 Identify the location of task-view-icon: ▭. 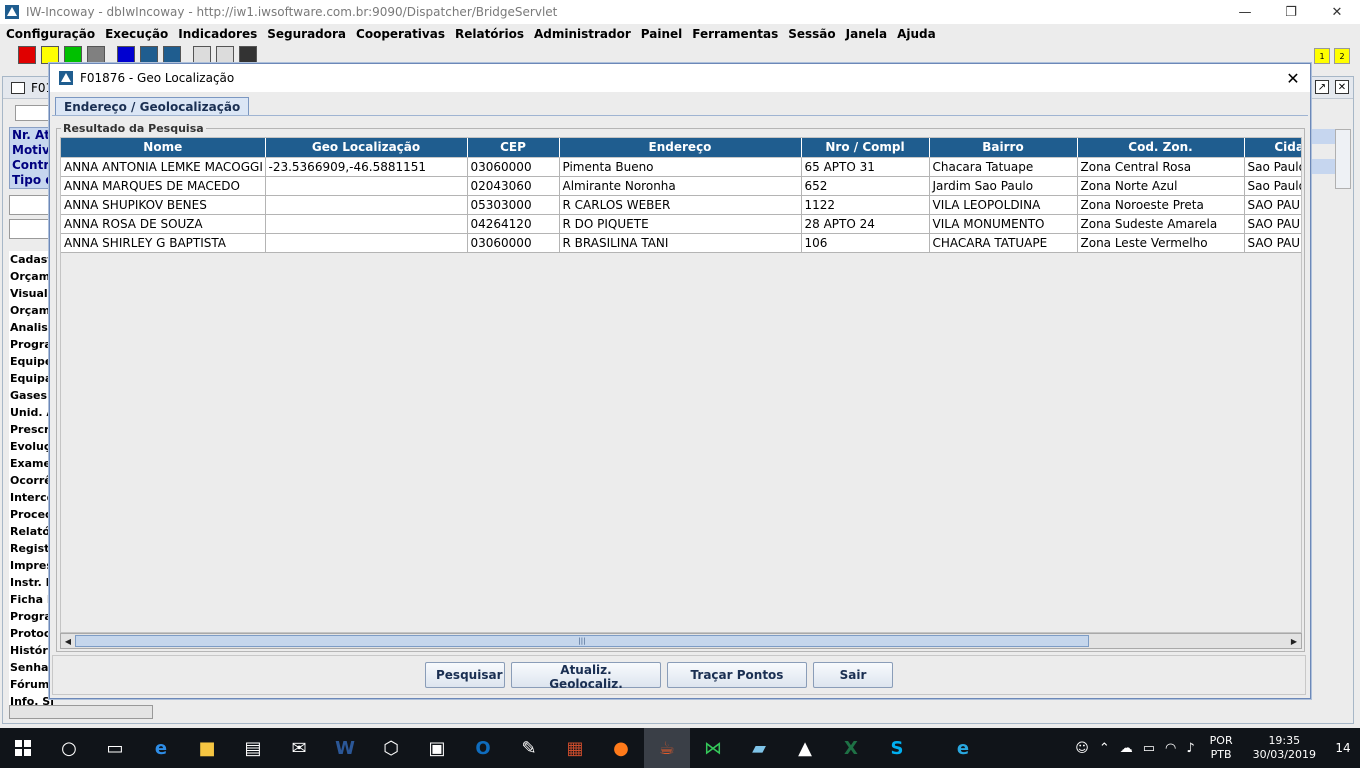
(115, 748).